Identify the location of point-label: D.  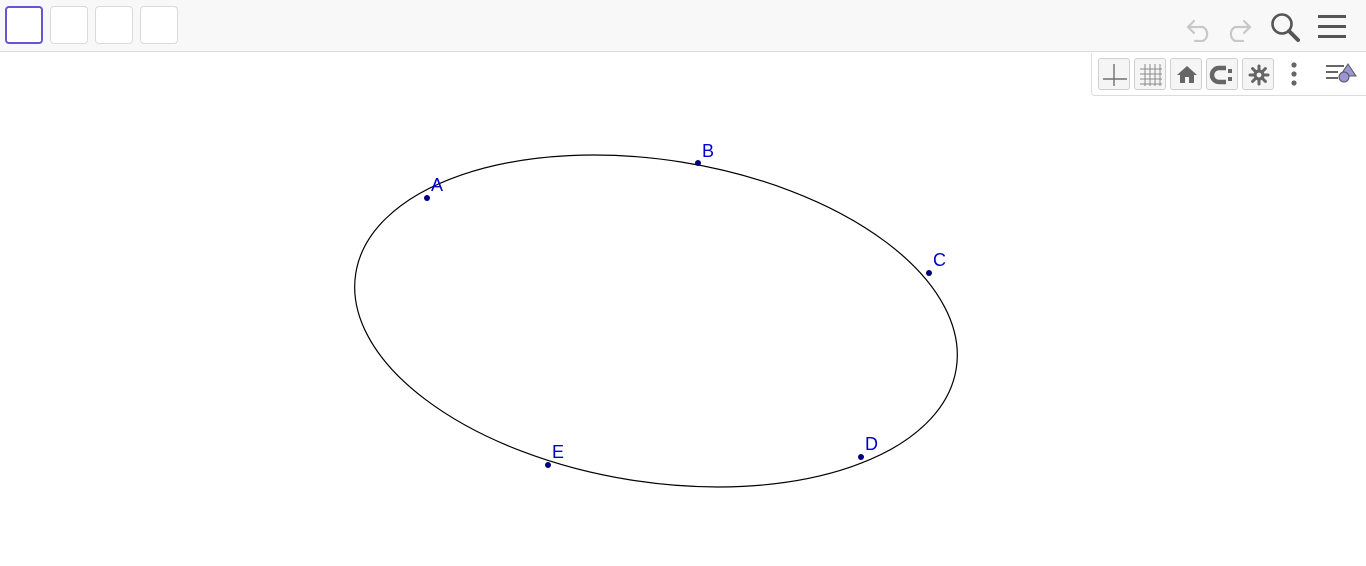
(871, 444).